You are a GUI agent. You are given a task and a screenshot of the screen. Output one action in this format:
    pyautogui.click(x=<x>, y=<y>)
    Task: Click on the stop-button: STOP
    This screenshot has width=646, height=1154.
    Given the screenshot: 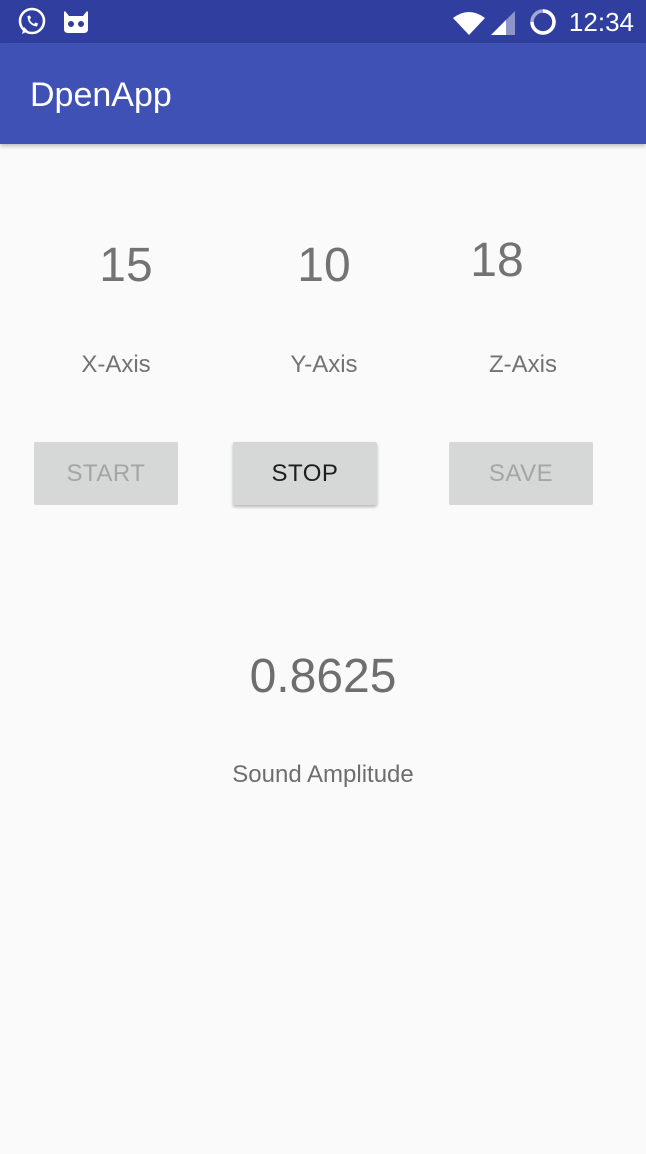 What is the action you would take?
    pyautogui.click(x=305, y=473)
    